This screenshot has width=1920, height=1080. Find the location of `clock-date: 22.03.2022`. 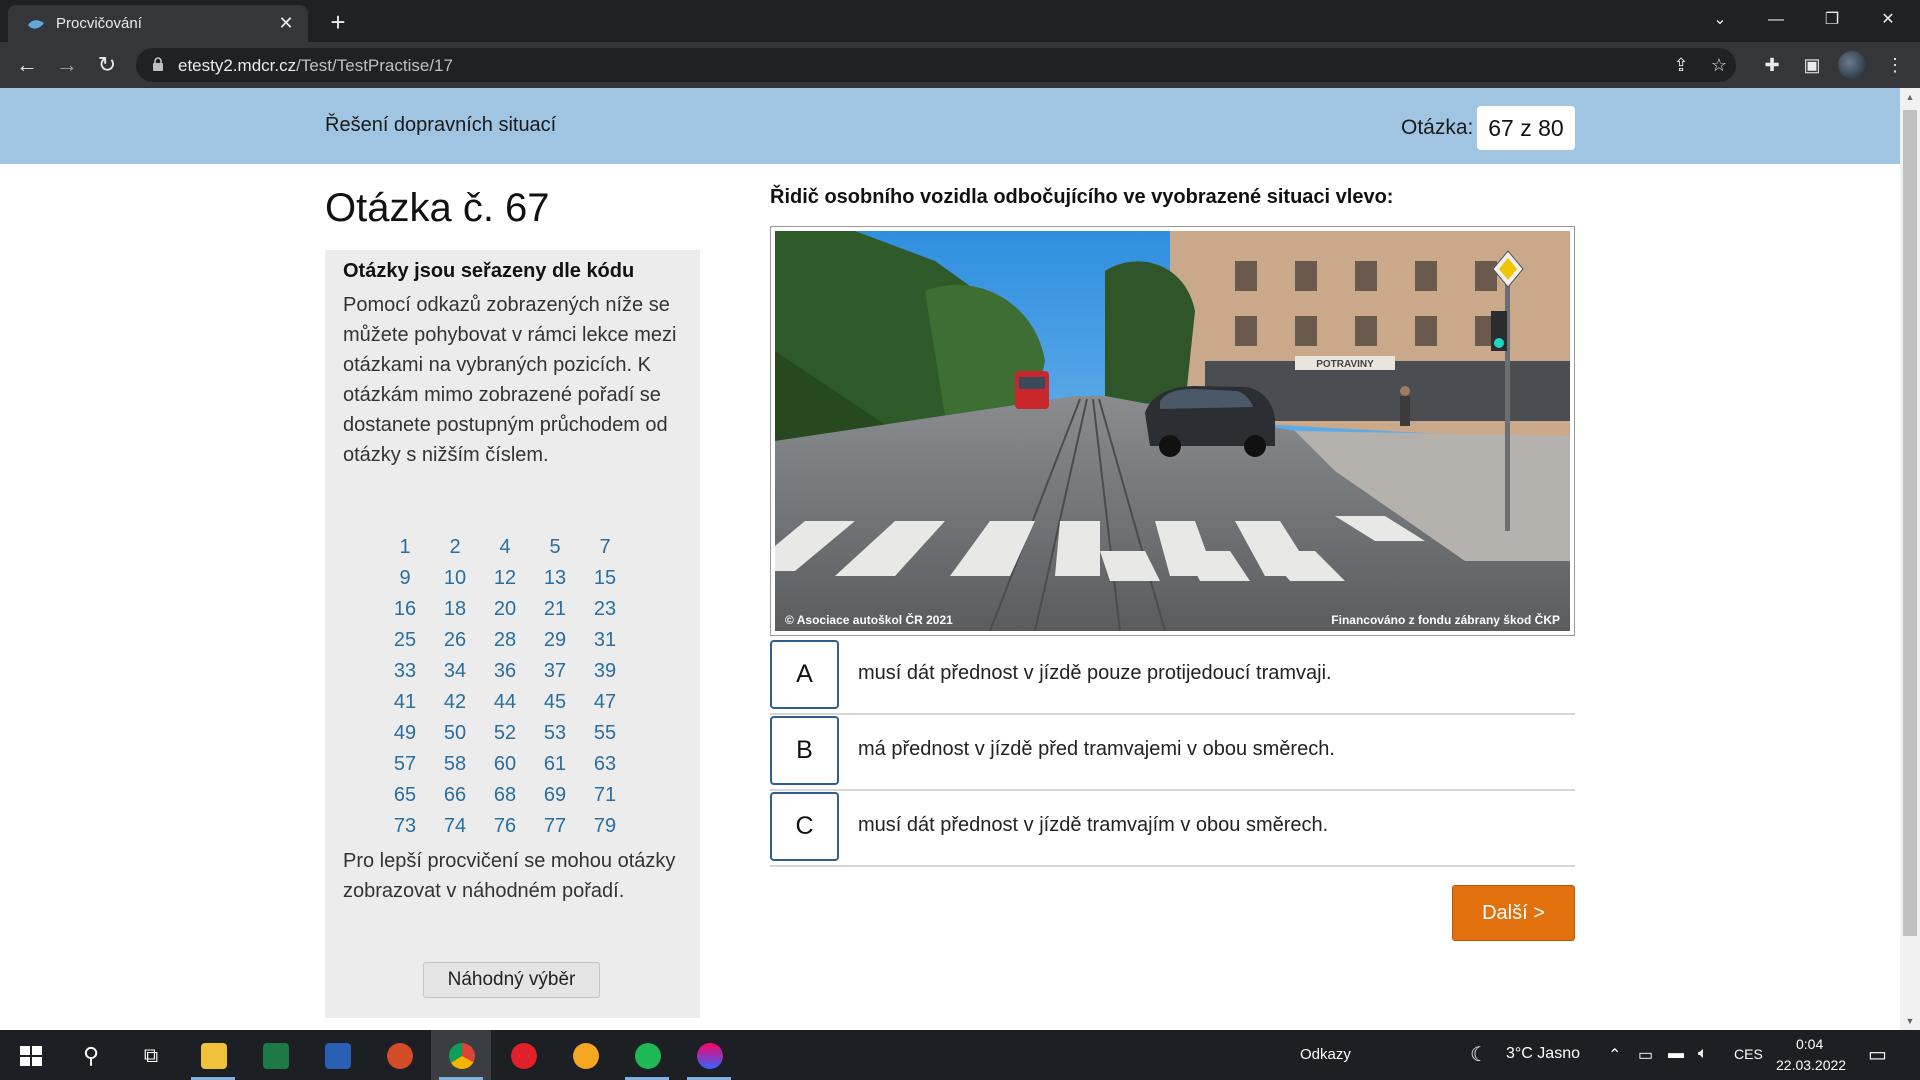

clock-date: 22.03.2022 is located at coordinates (1811, 1065).